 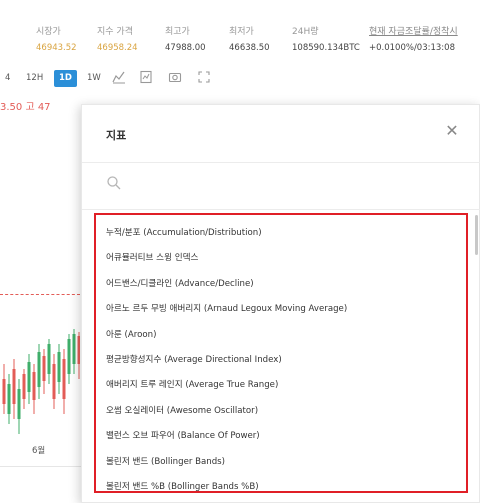 I want to click on stat-low-price: 최저가 46638.50, so click(x=249, y=38).